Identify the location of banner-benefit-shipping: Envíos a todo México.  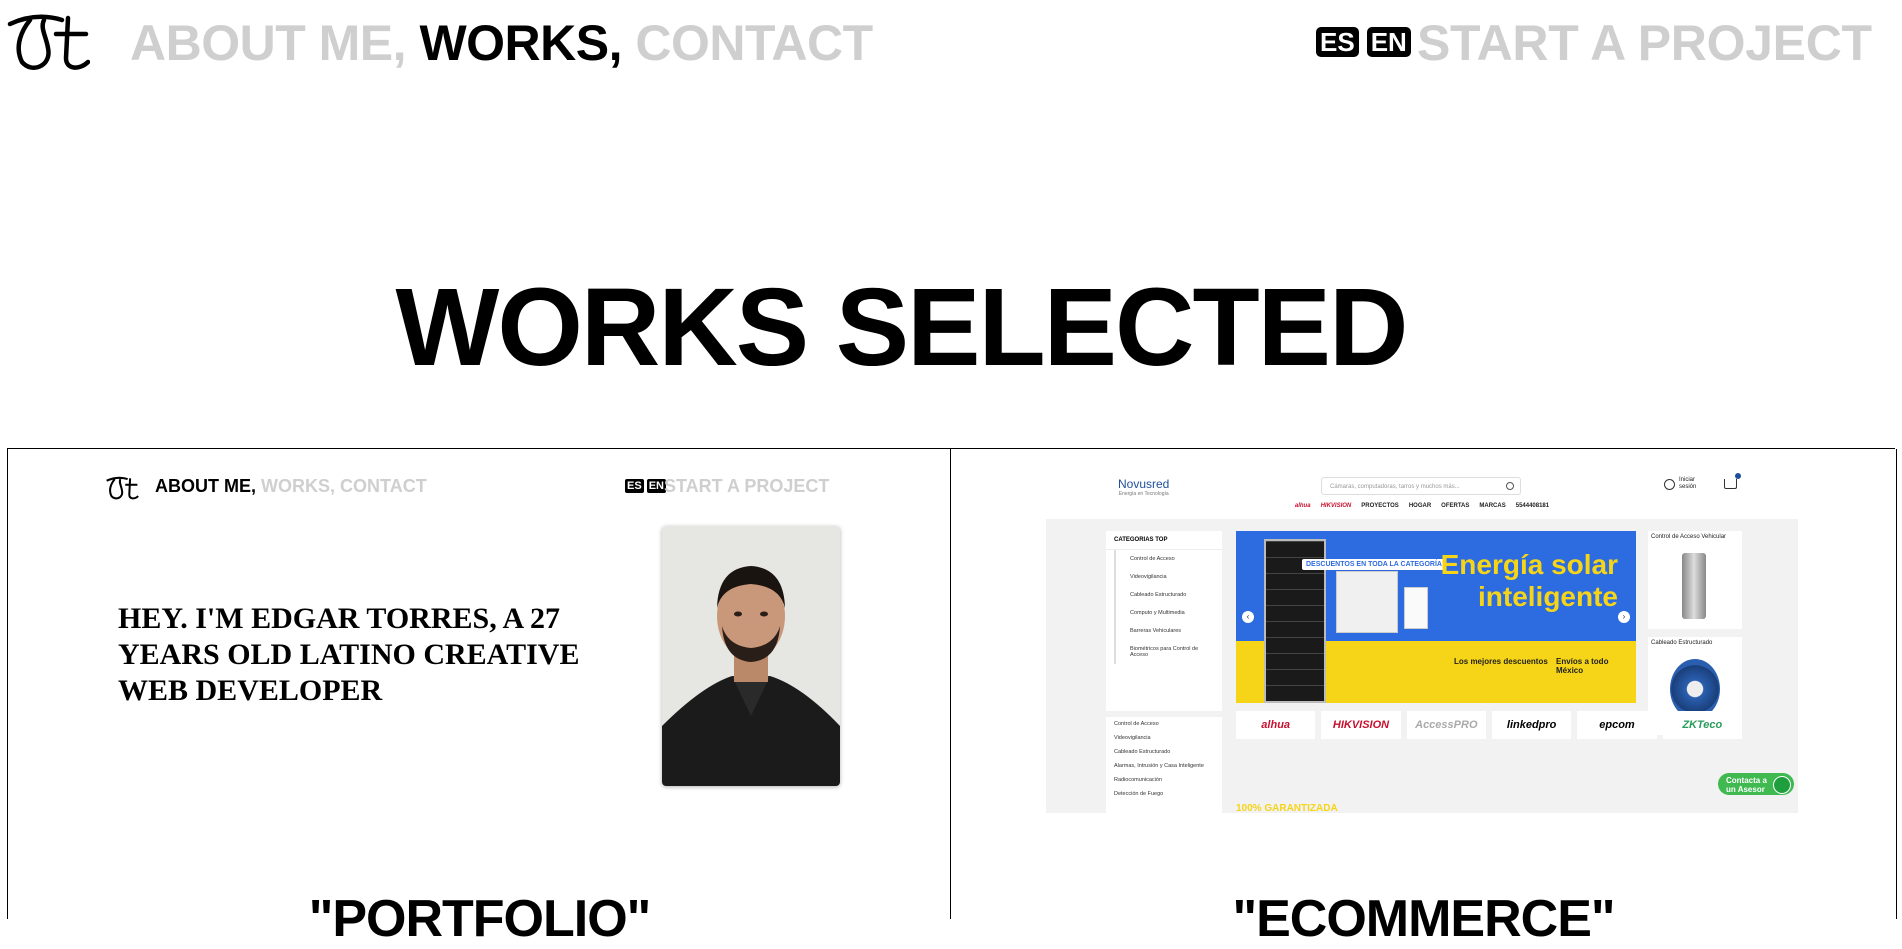
(1582, 666).